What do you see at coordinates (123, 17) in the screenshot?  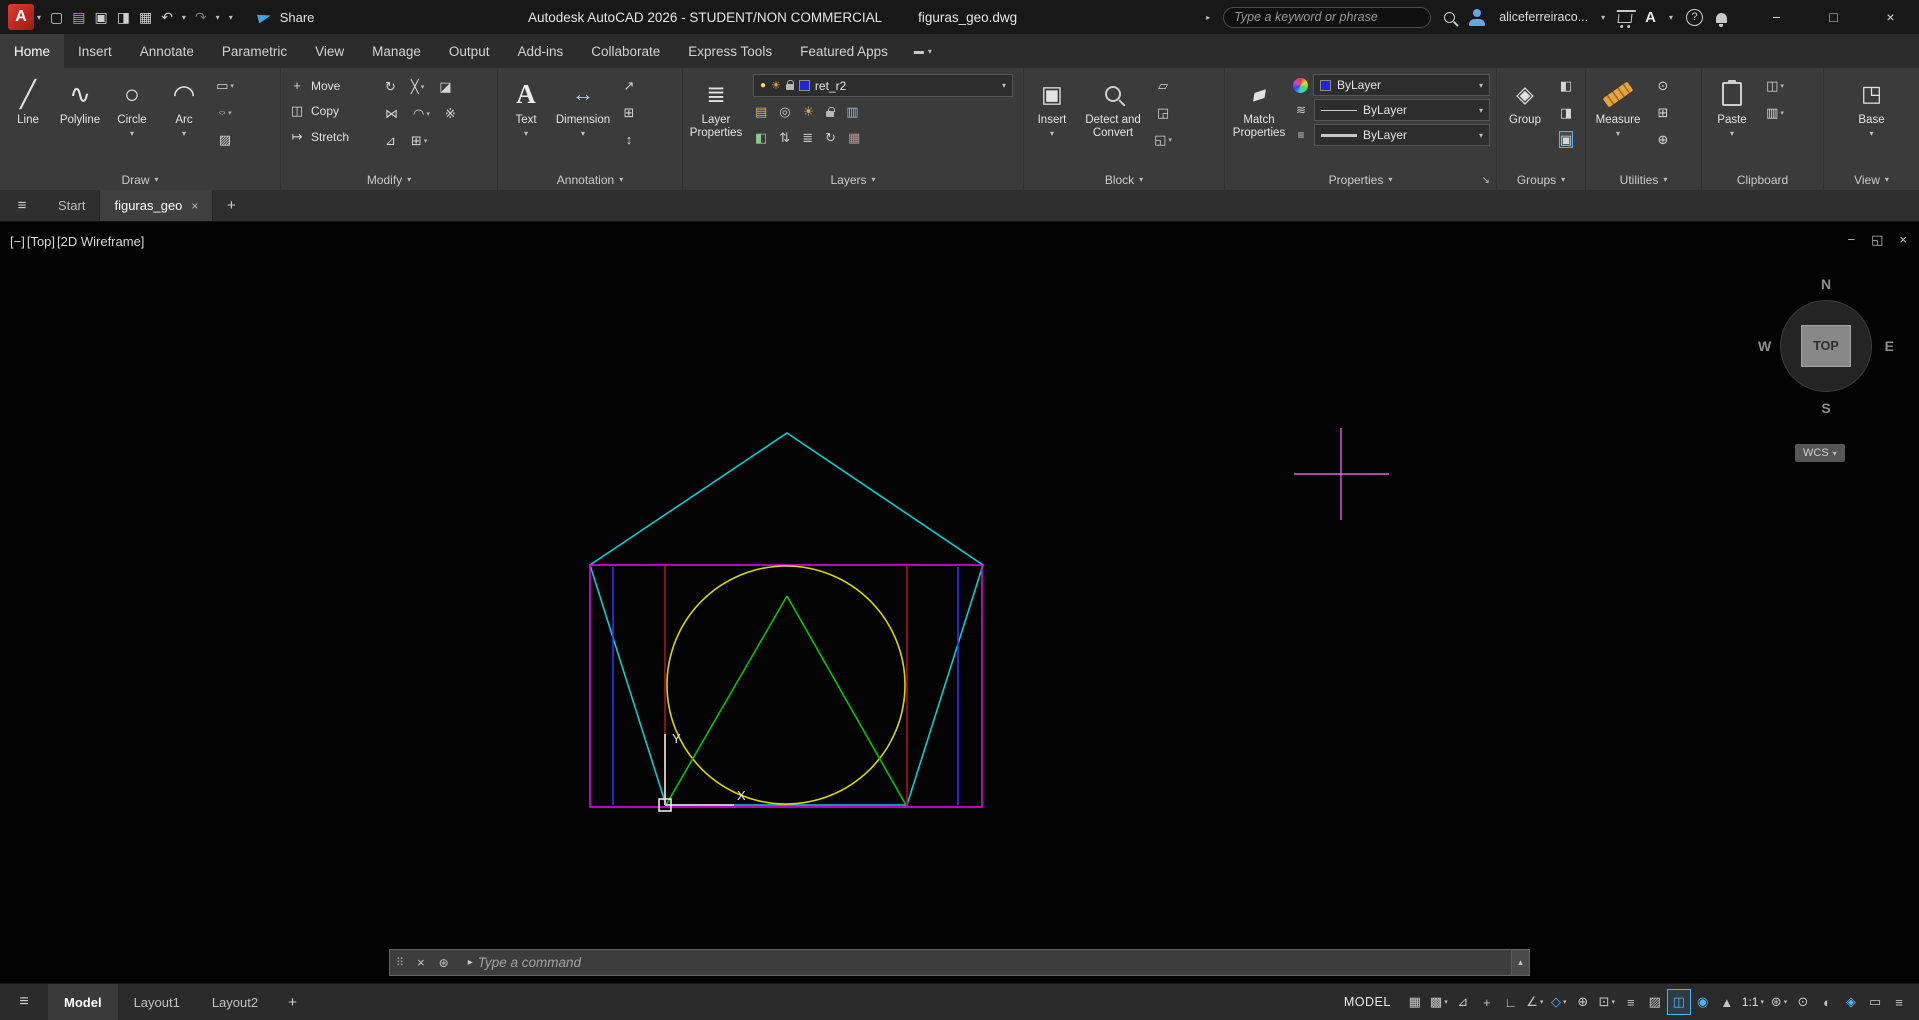 I see `save-as-button: ◨` at bounding box center [123, 17].